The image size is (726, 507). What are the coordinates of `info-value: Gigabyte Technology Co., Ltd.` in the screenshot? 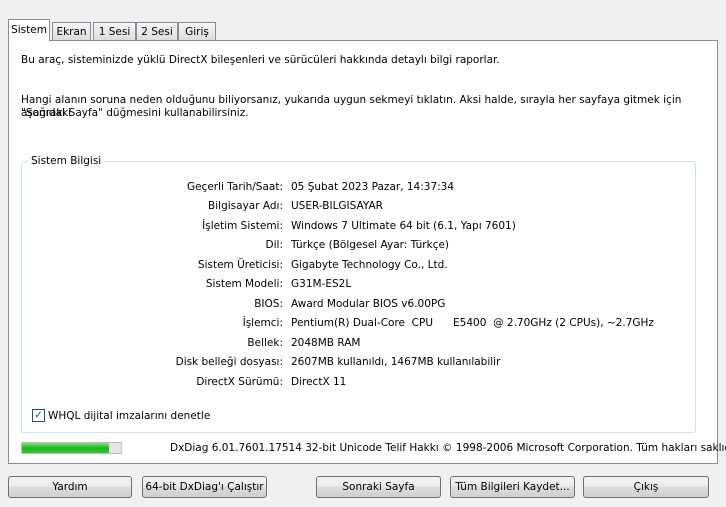 It's located at (369, 265).